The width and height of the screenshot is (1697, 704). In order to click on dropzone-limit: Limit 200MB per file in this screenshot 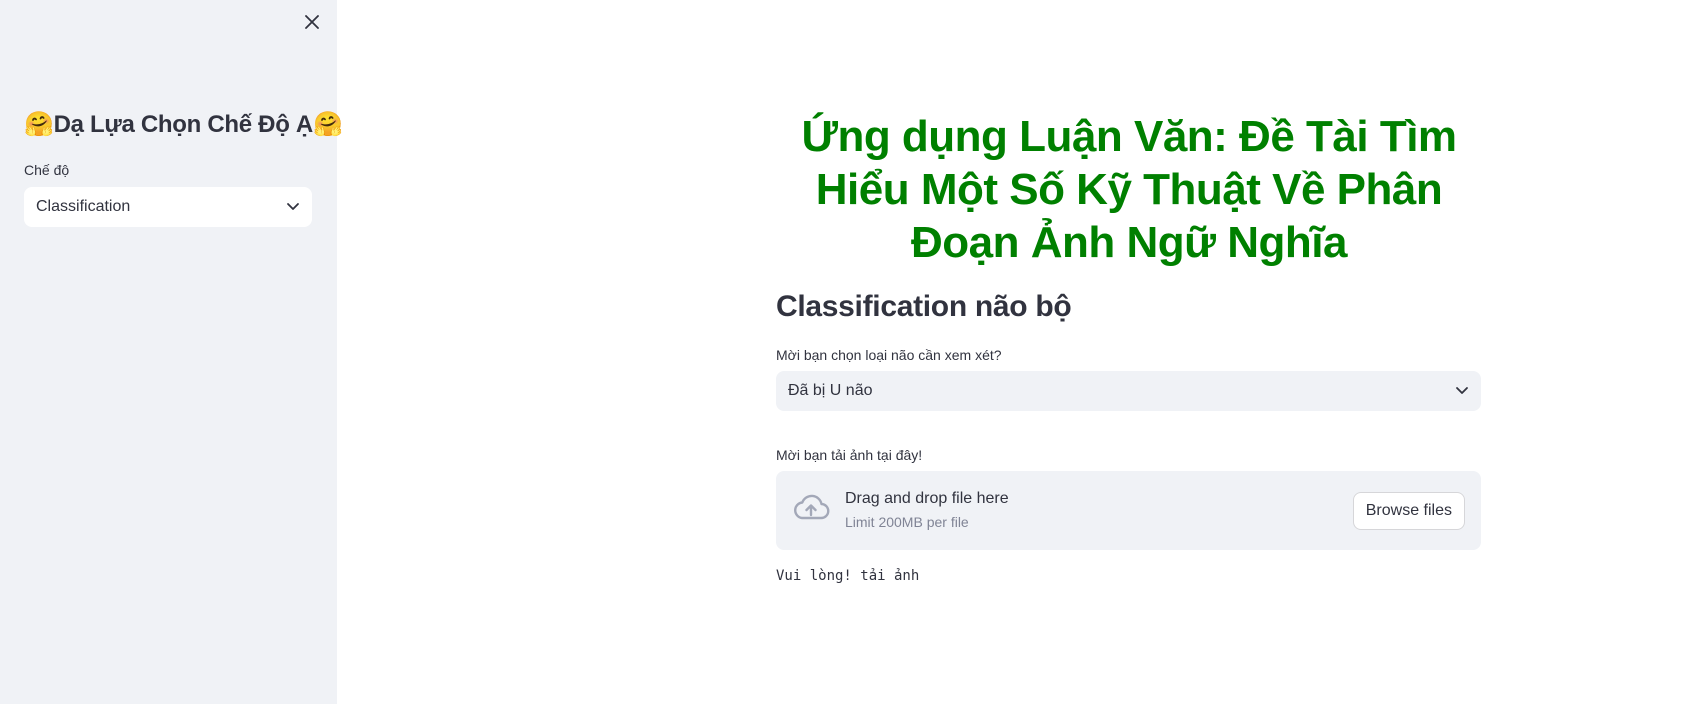, I will do `click(907, 522)`.